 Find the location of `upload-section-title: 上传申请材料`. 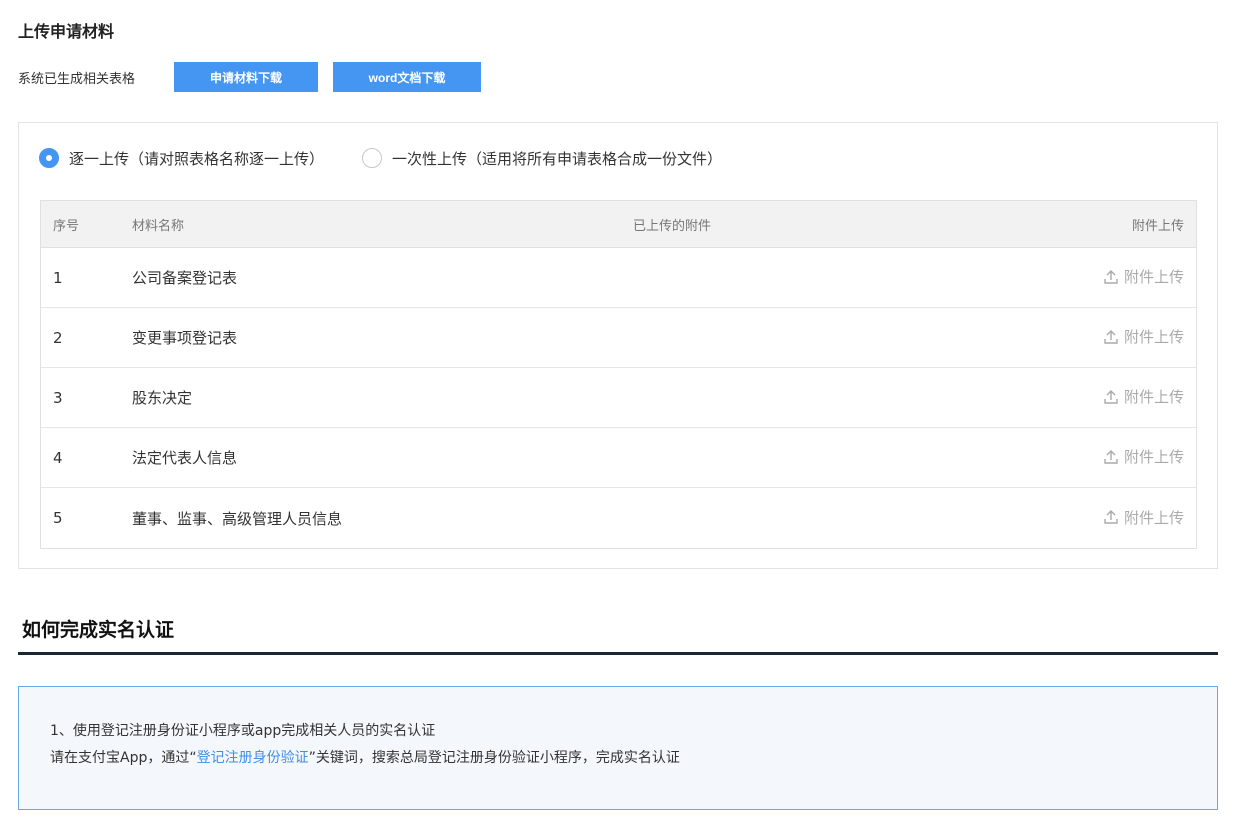

upload-section-title: 上传申请材料 is located at coordinates (66, 31).